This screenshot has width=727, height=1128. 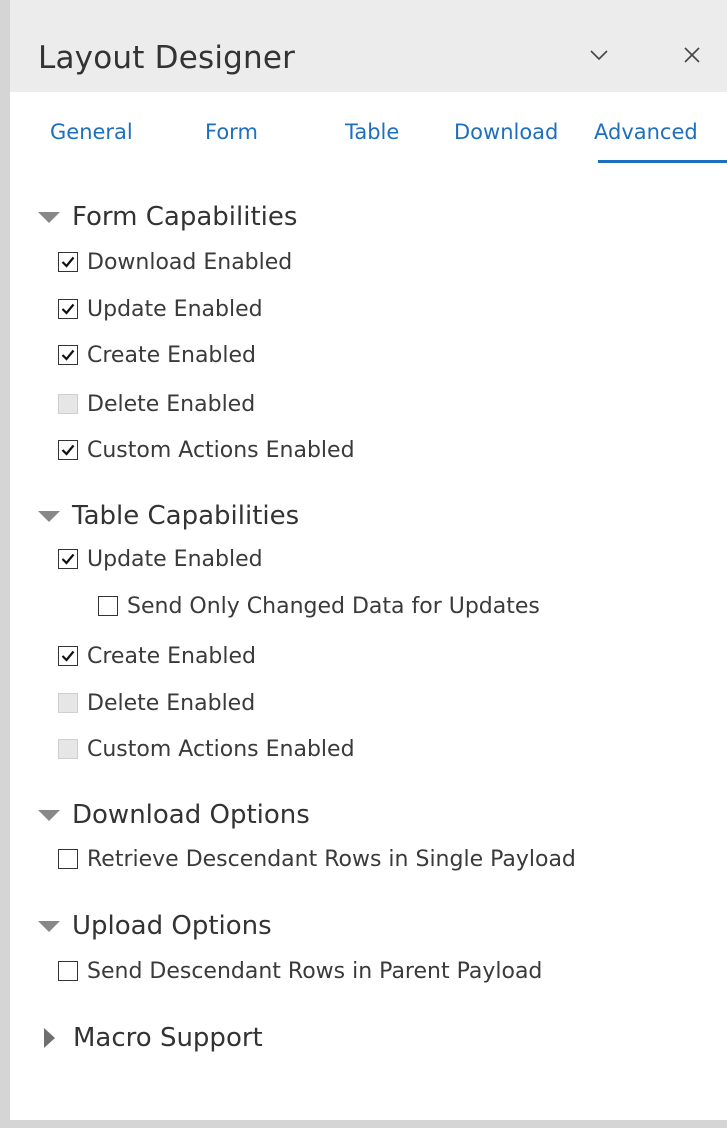 What do you see at coordinates (91, 132) in the screenshot?
I see `tab-general: General` at bounding box center [91, 132].